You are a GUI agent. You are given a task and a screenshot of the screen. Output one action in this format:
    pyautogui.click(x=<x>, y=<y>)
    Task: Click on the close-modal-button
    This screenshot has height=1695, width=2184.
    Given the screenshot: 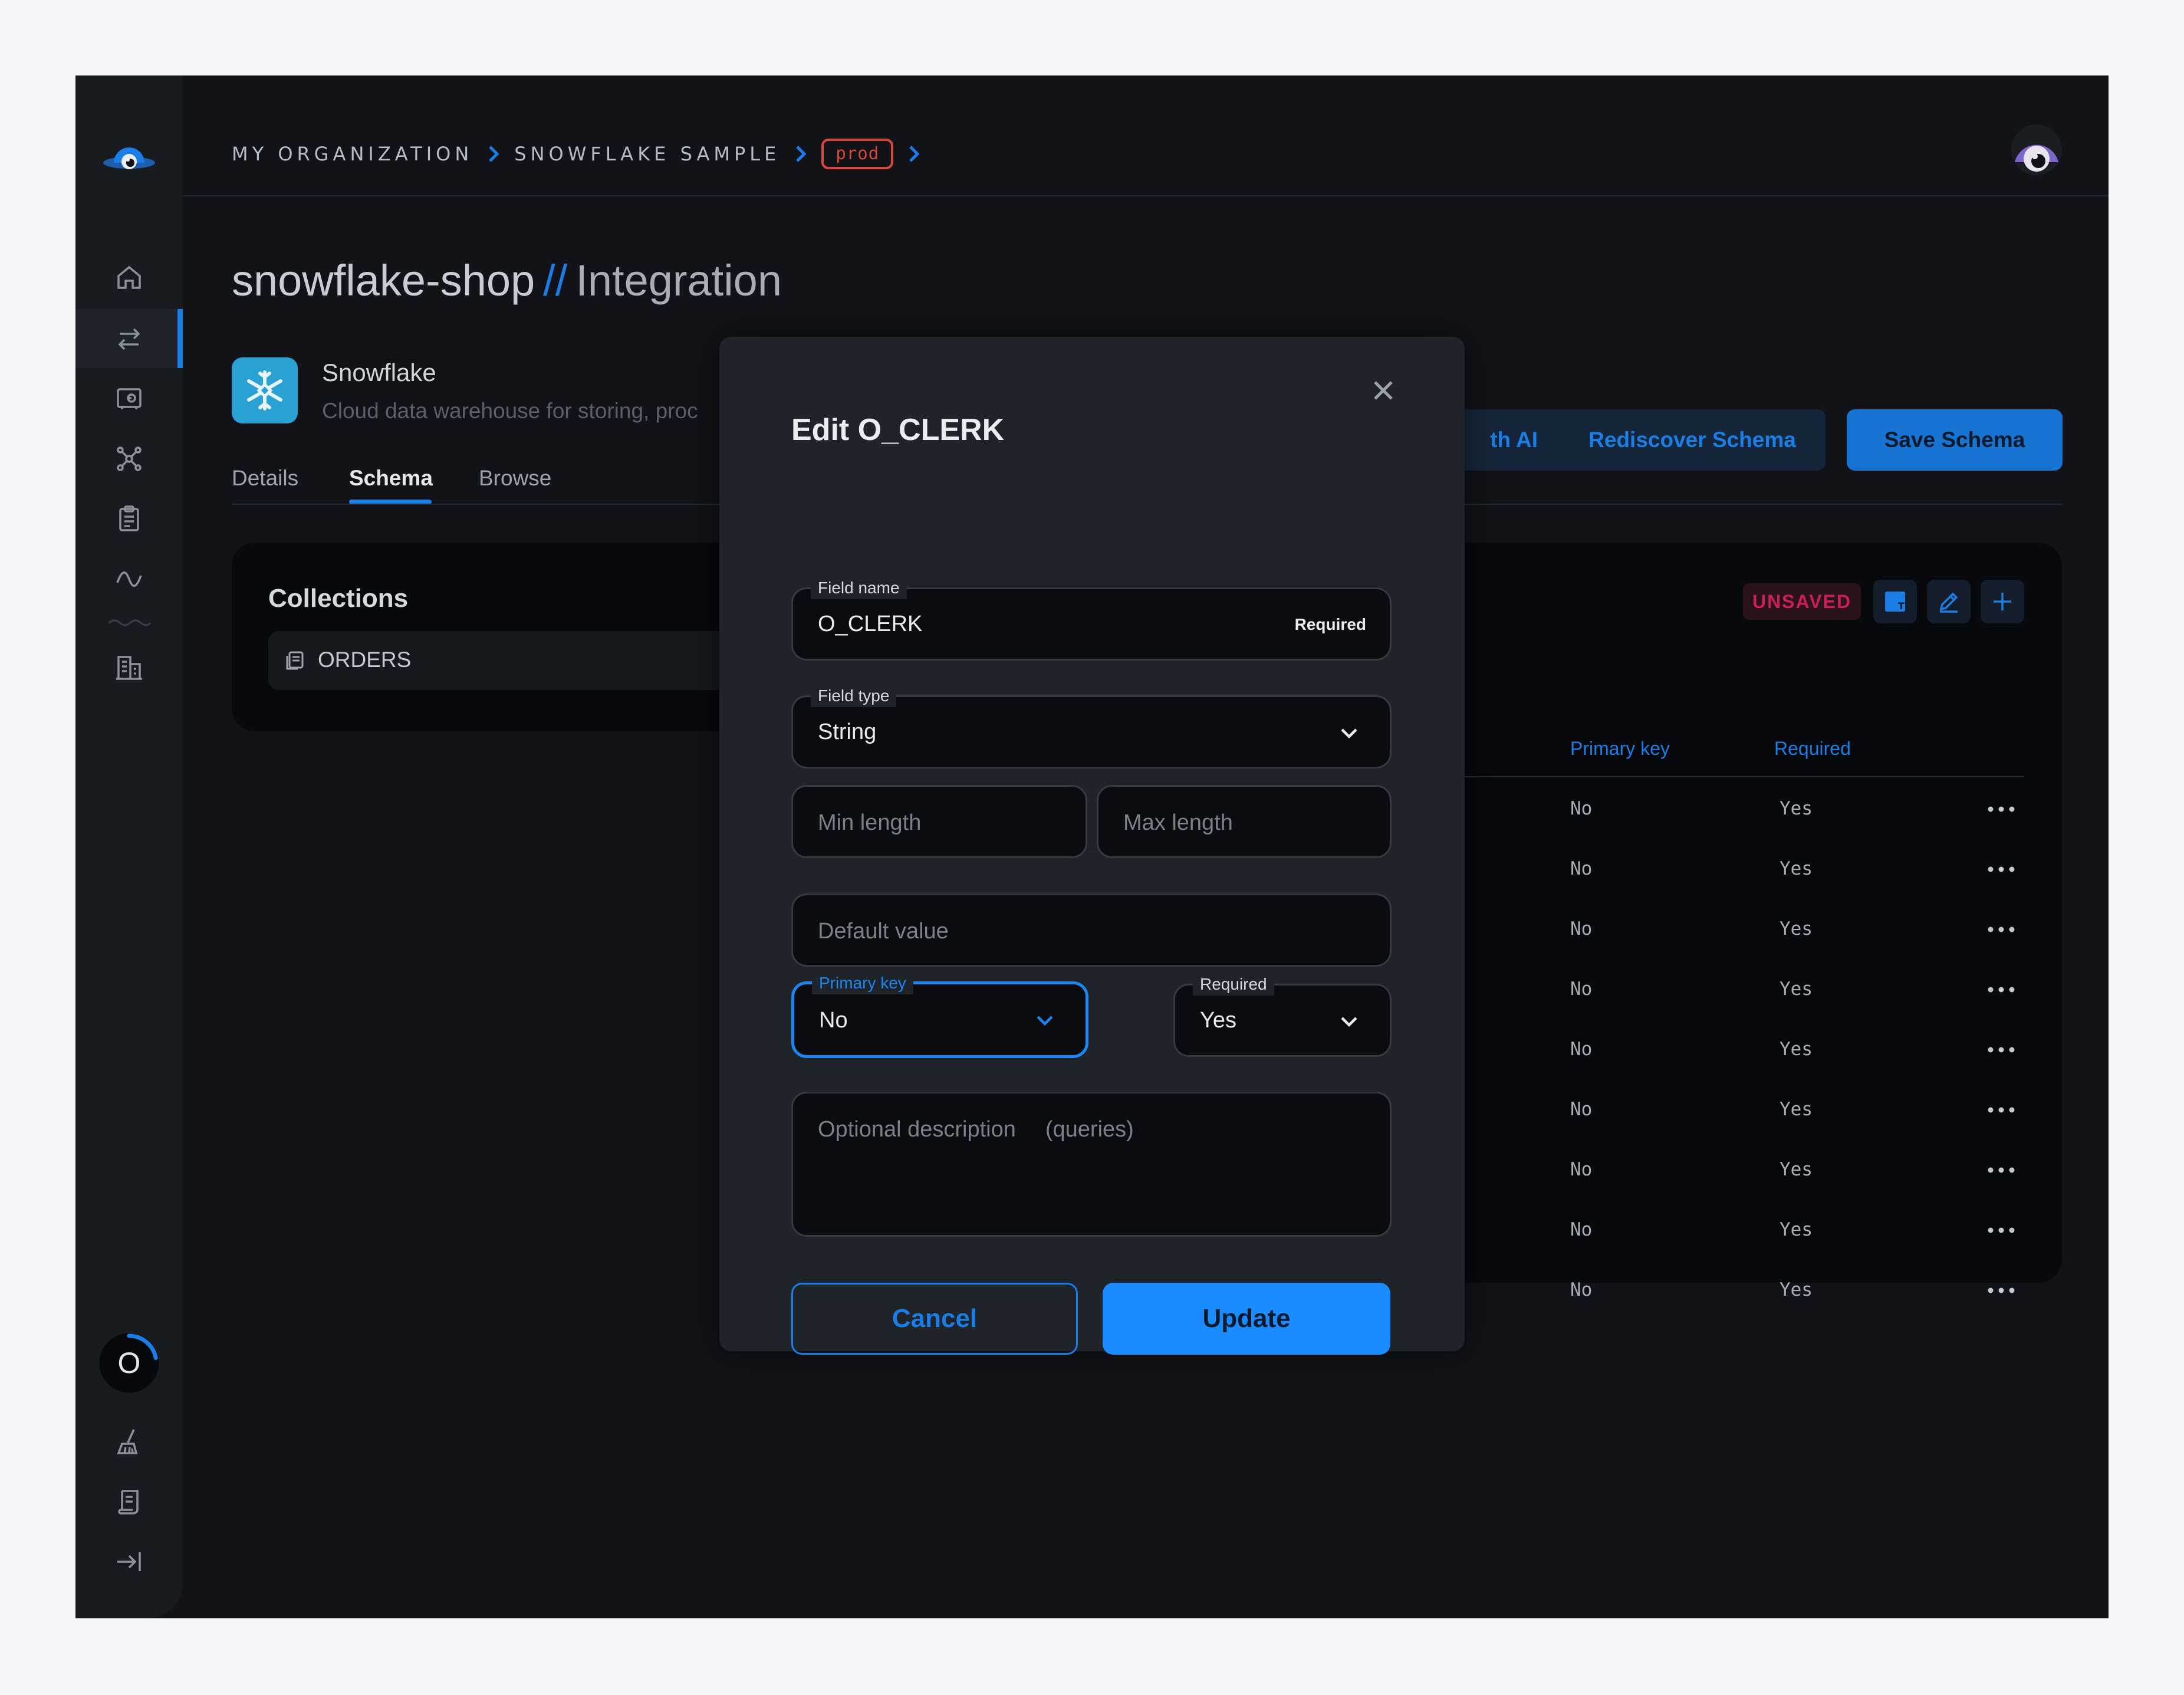 What is the action you would take?
    pyautogui.click(x=1383, y=390)
    